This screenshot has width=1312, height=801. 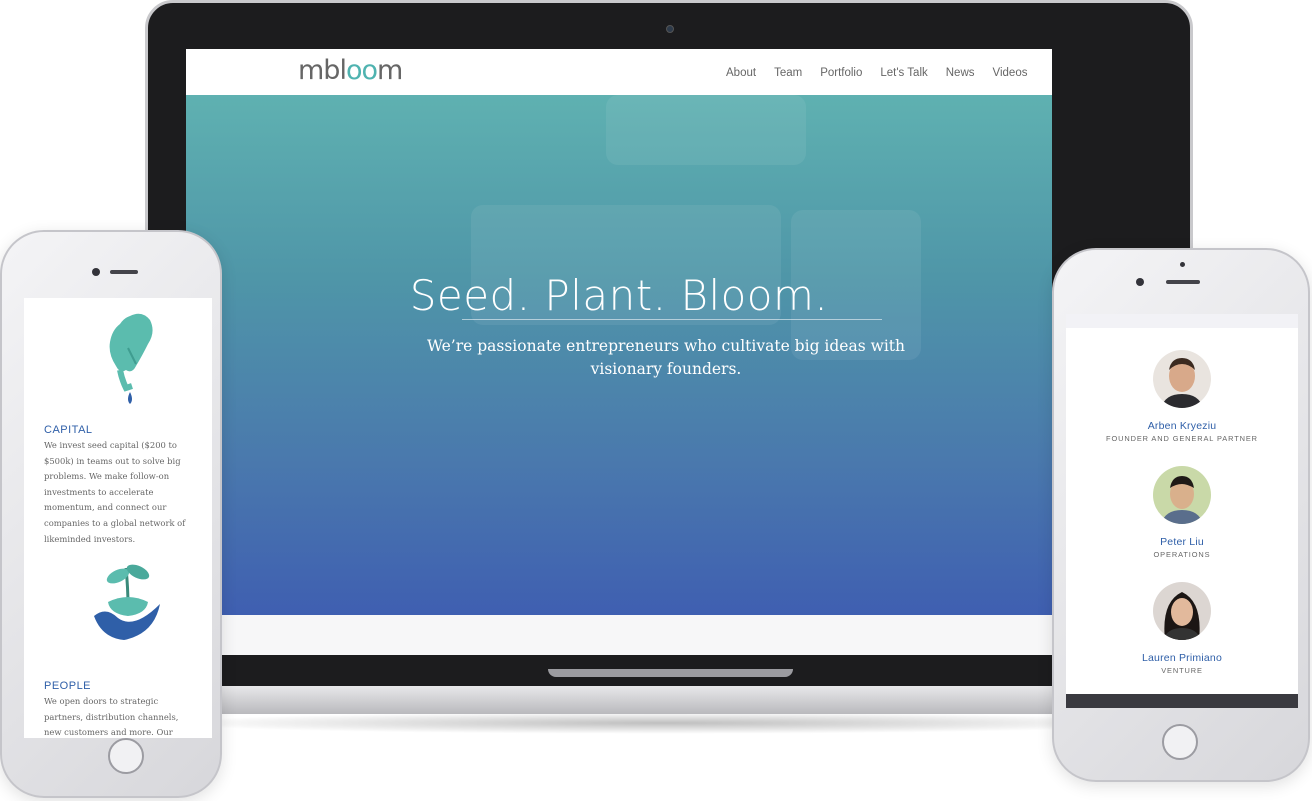 I want to click on laptop-shadow, so click(x=665, y=723).